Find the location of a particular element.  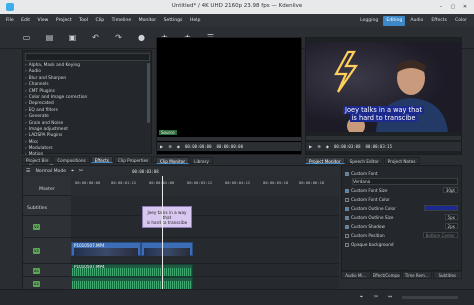

menu-monitor: Monitor is located at coordinates (147, 20).